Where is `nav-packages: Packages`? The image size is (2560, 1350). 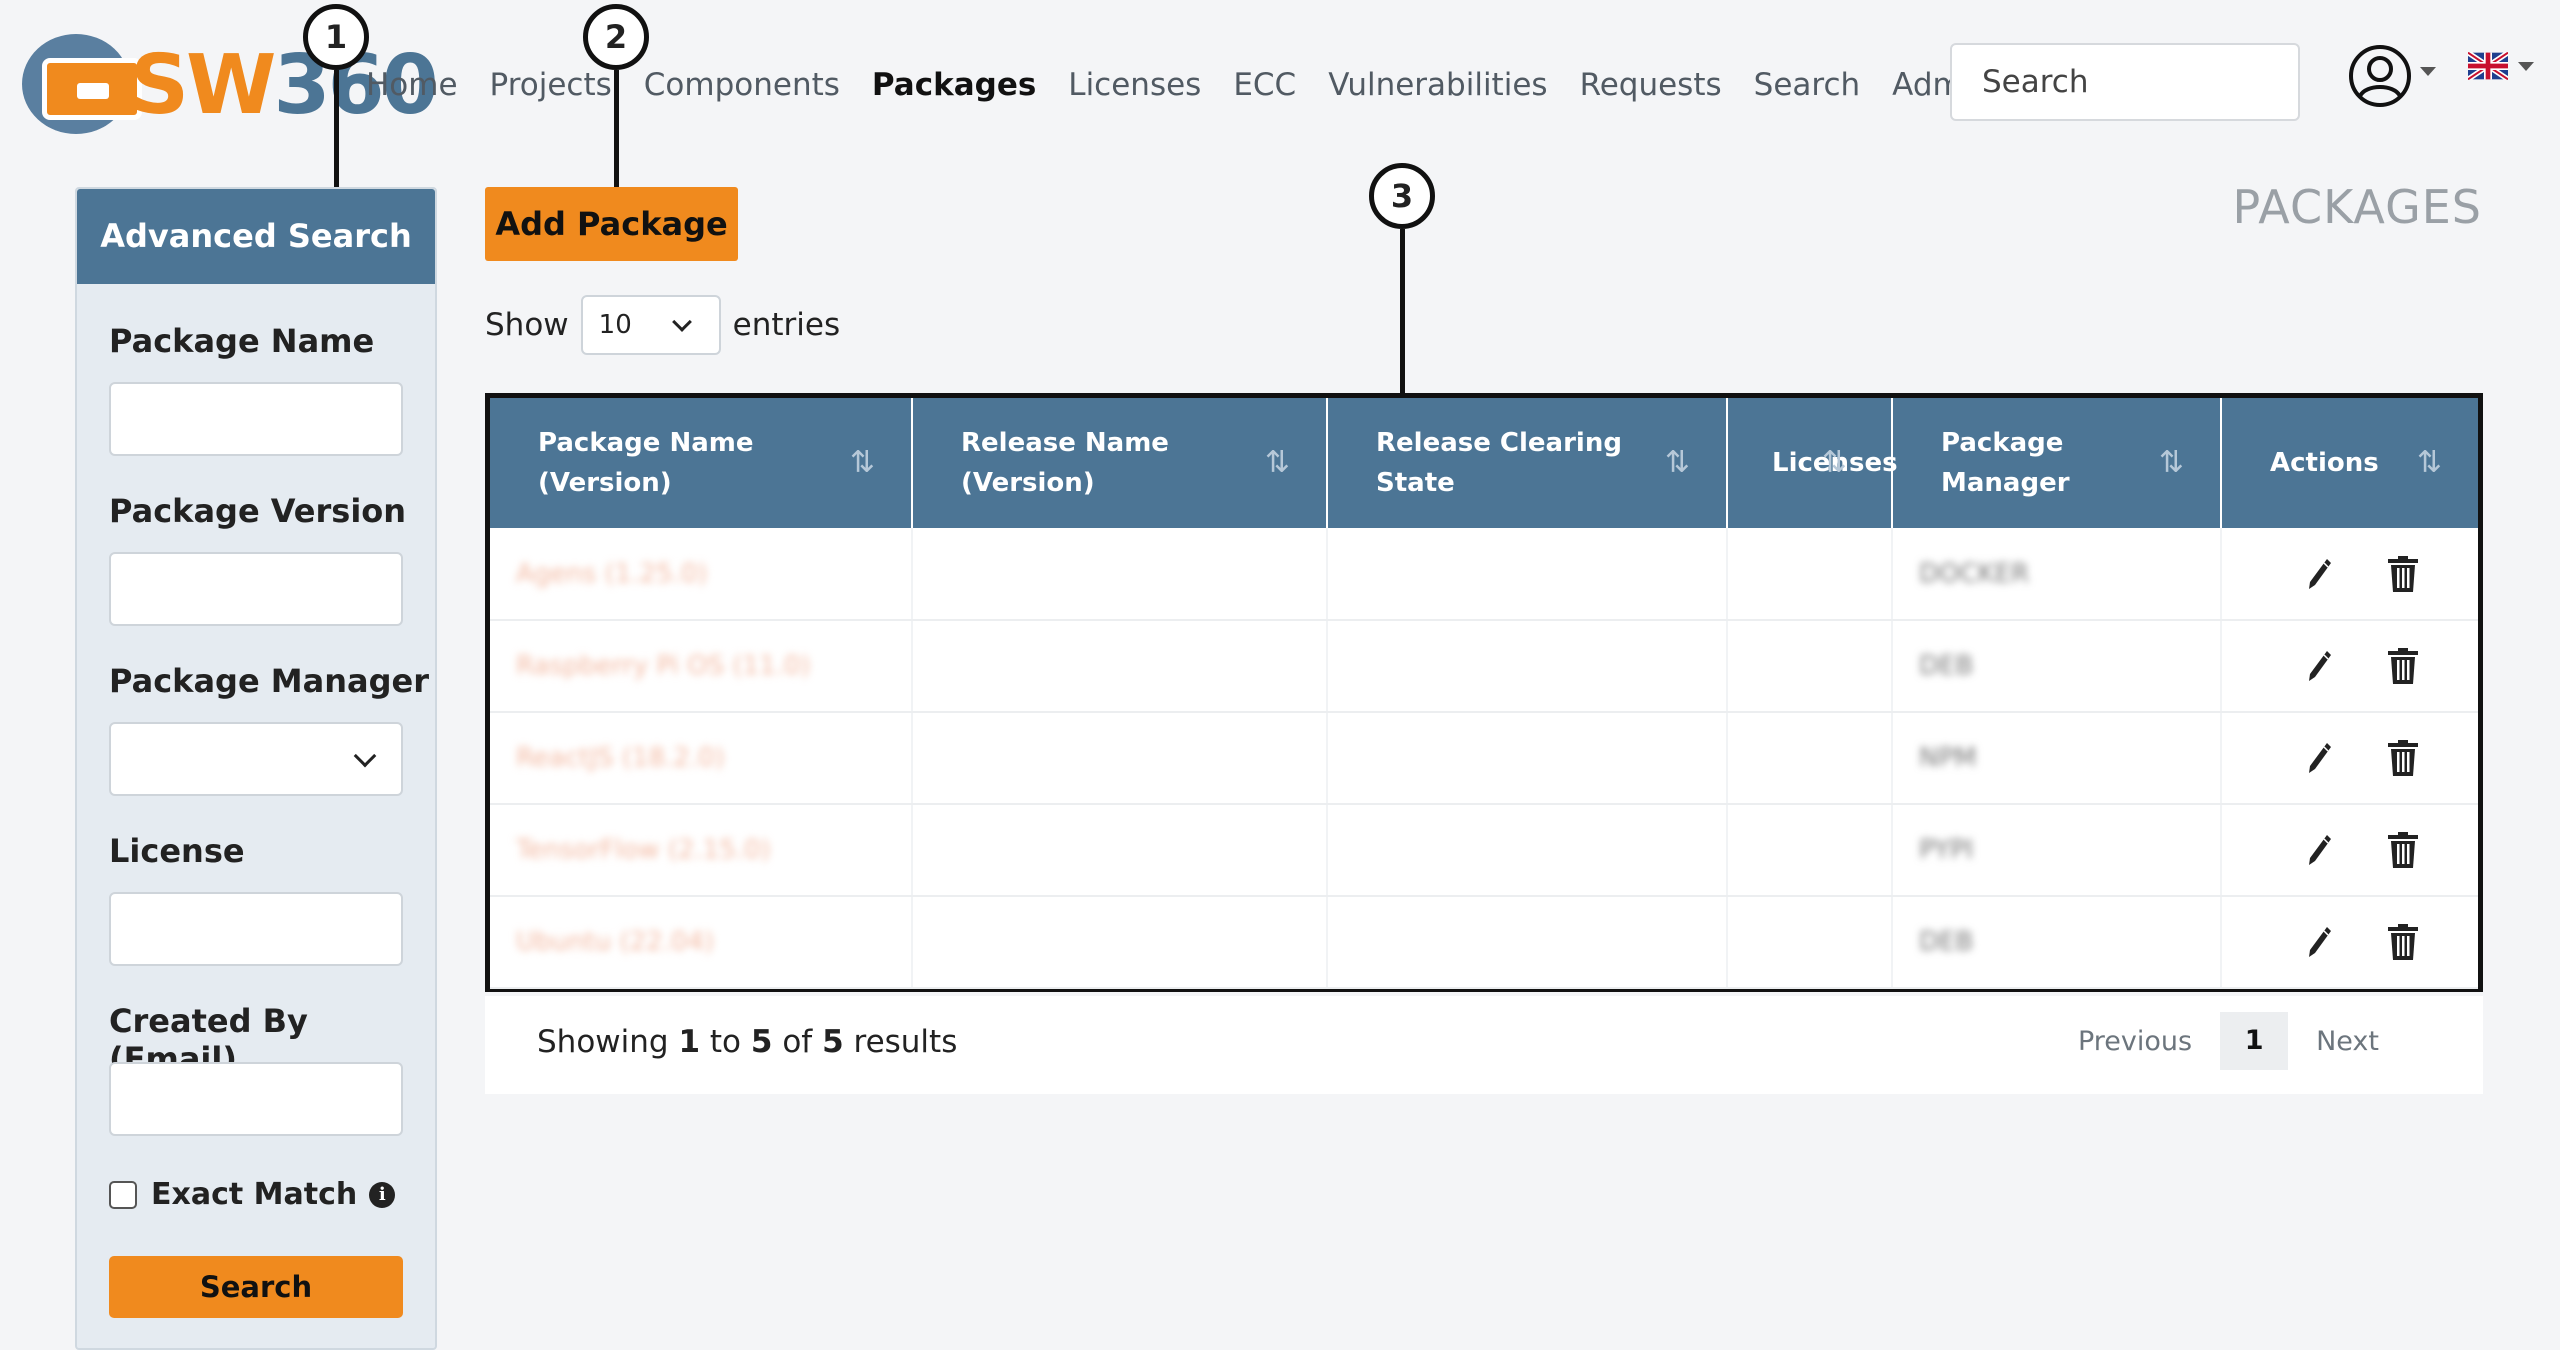 nav-packages: Packages is located at coordinates (954, 85).